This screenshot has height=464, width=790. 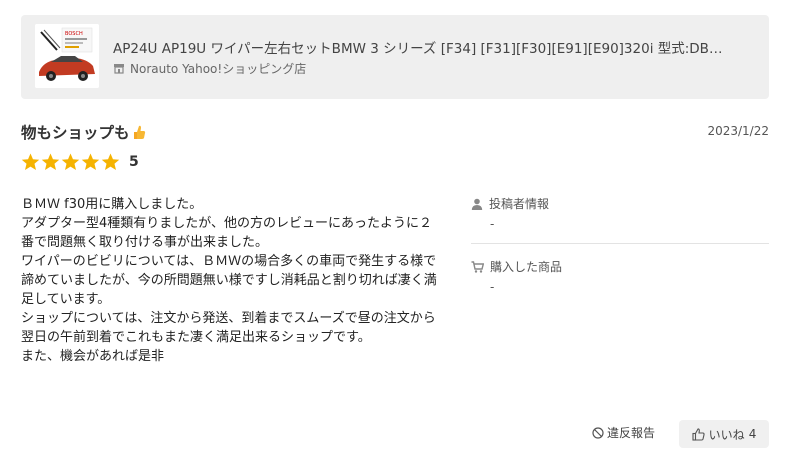 What do you see at coordinates (738, 131) in the screenshot?
I see `review-date: 2023/1/22` at bounding box center [738, 131].